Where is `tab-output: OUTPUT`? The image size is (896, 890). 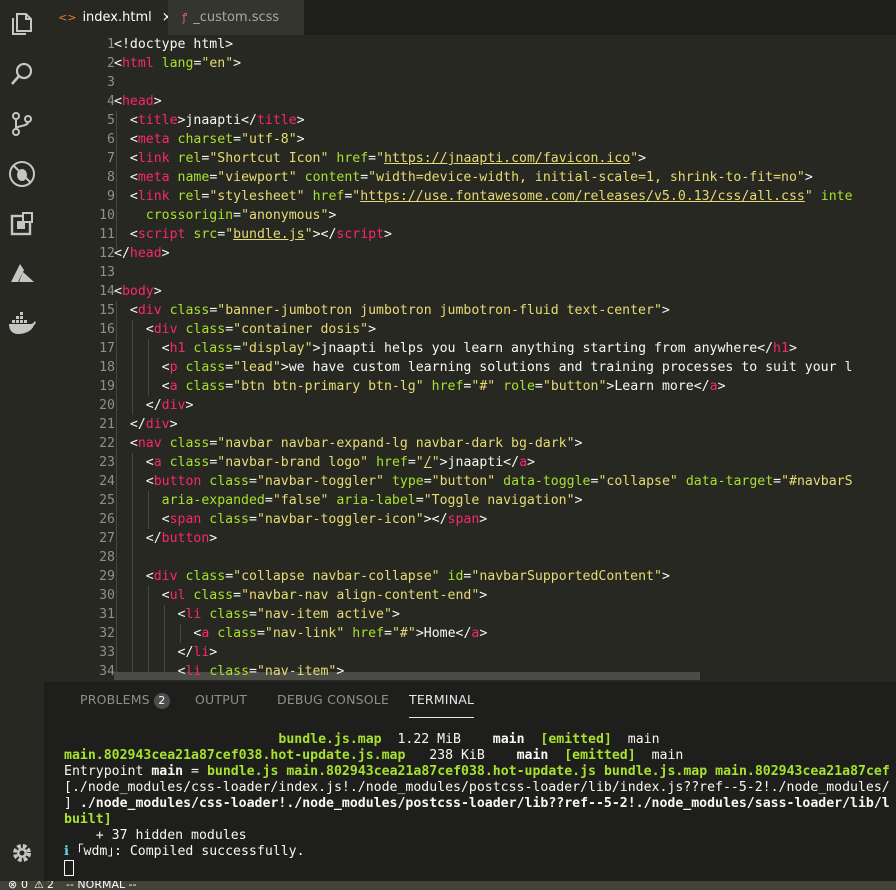
tab-output: OUTPUT is located at coordinates (221, 699).